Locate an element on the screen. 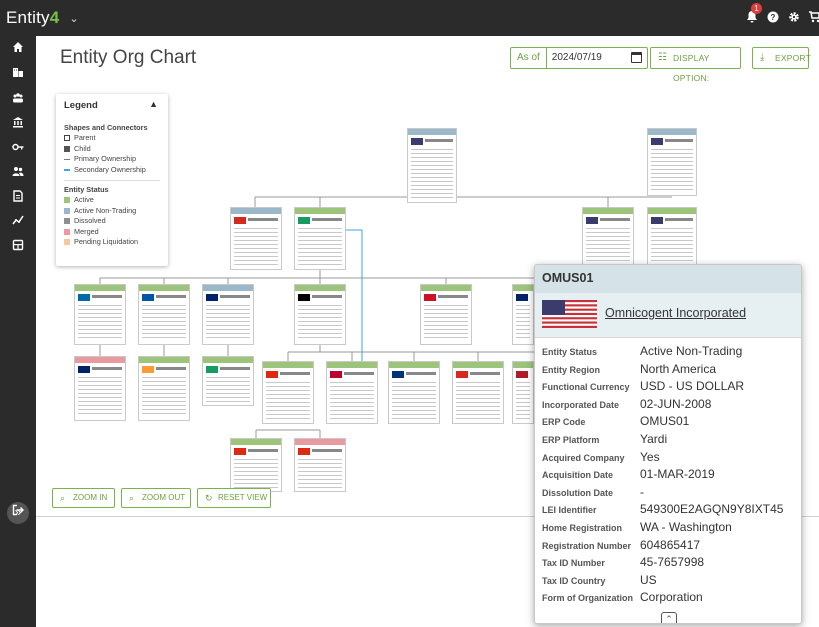 This screenshot has width=819, height=627. calendar-icon is located at coordinates (636, 57).